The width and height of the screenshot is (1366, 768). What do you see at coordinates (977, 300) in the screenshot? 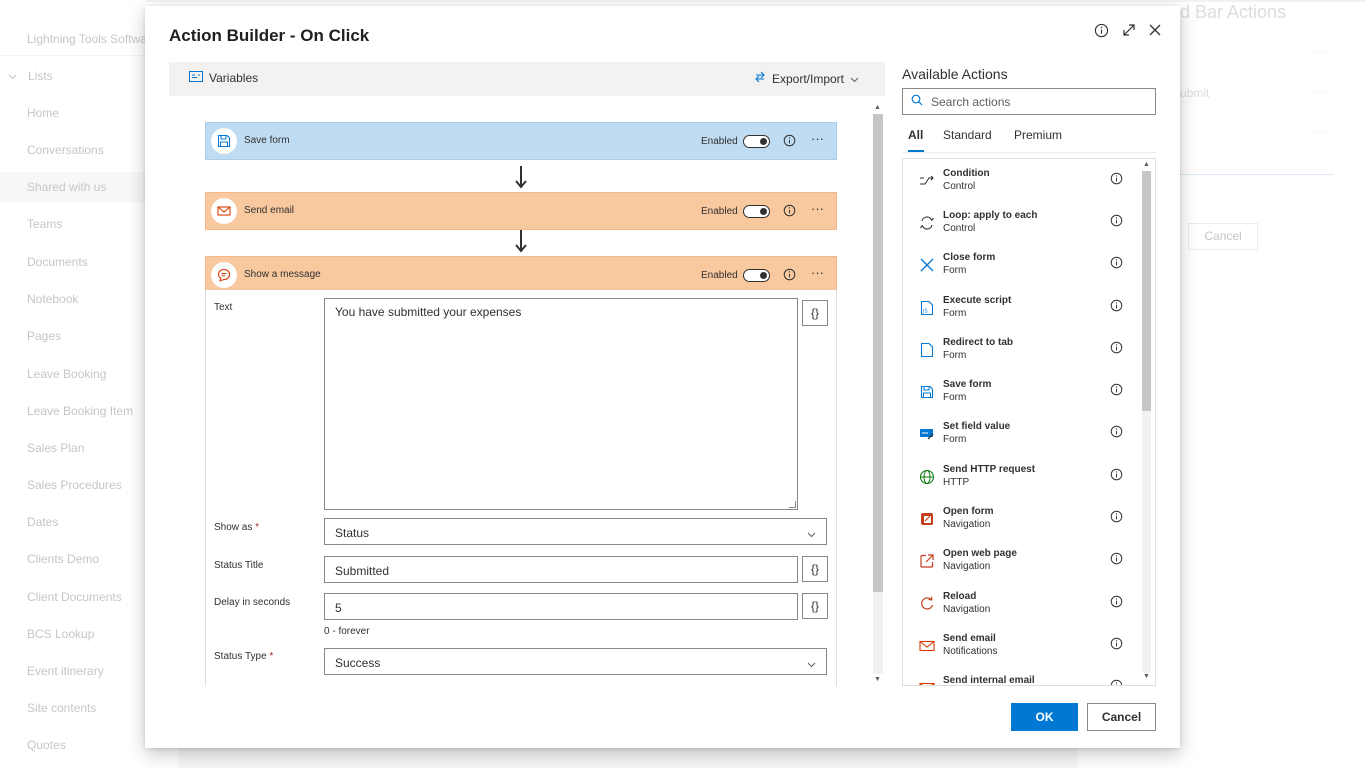
I see `action-name: Execute script` at bounding box center [977, 300].